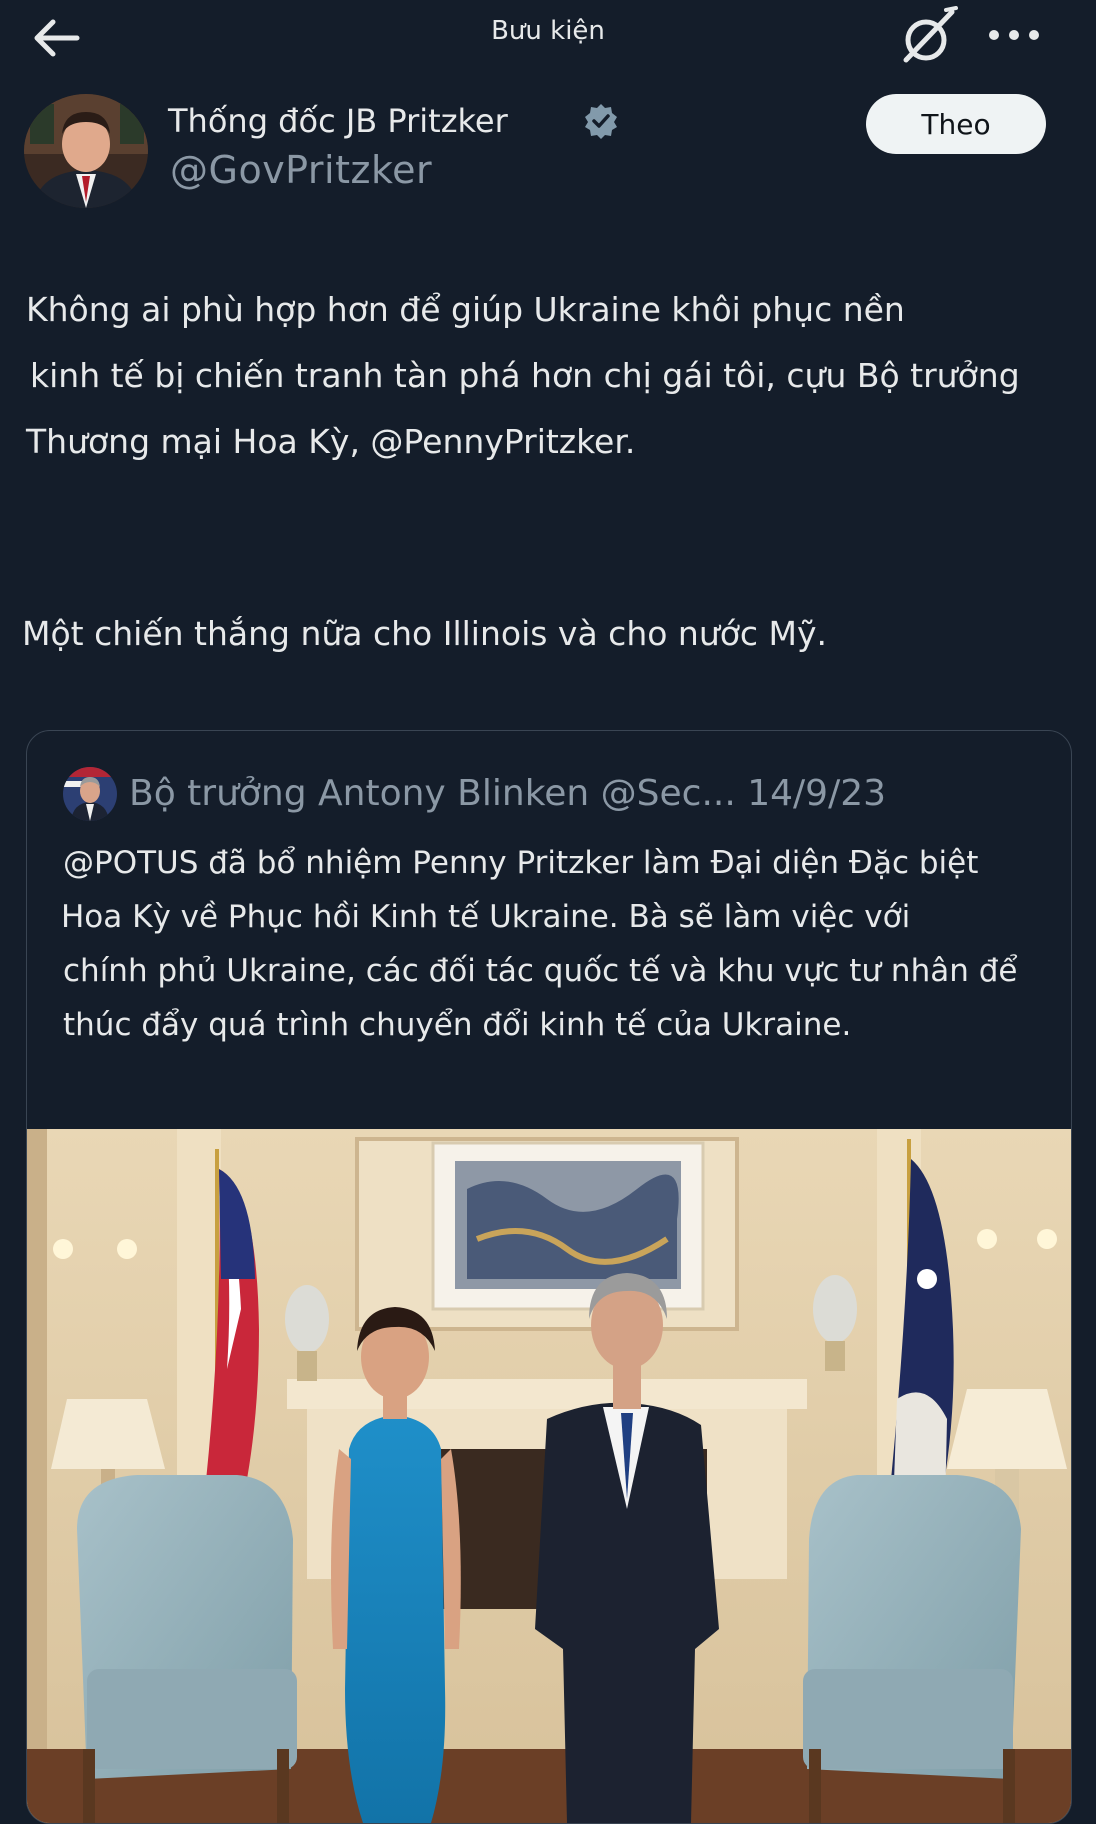 Image resolution: width=1096 pixels, height=1824 pixels. Describe the element at coordinates (301, 170) in the screenshot. I see `author-handle: @GovPritzker` at that location.